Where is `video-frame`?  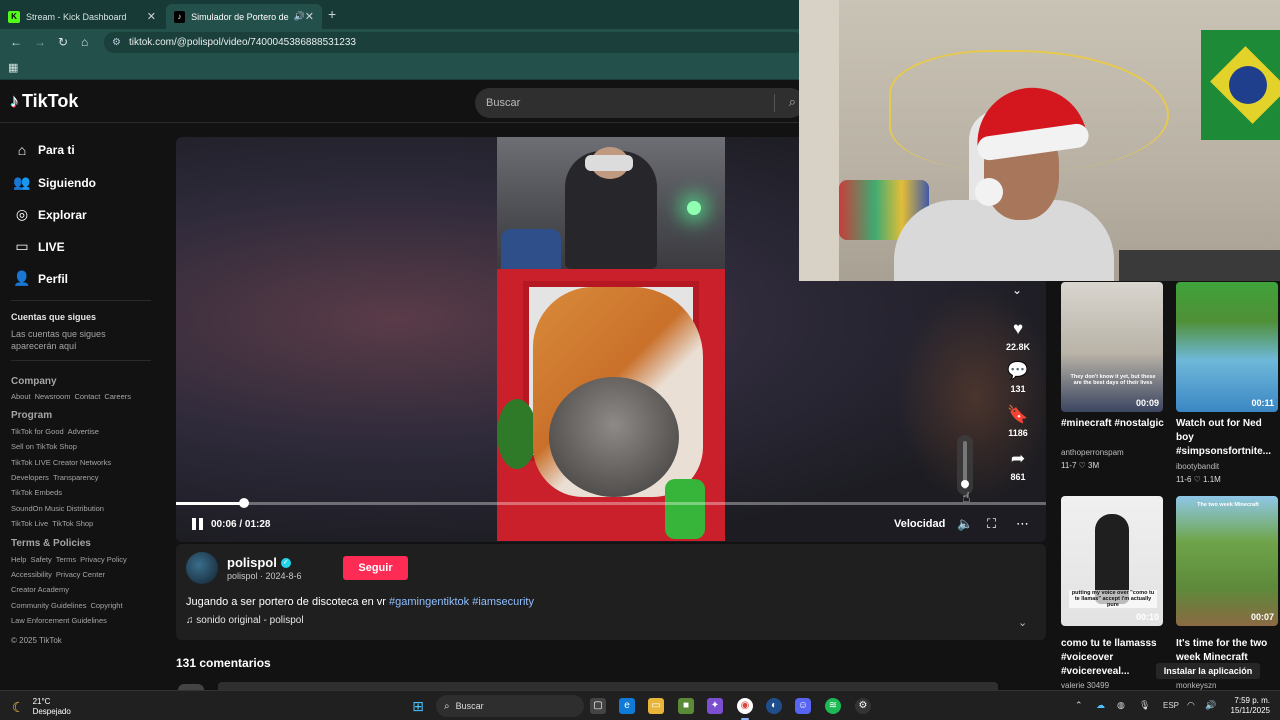
video-frame is located at coordinates (611, 339).